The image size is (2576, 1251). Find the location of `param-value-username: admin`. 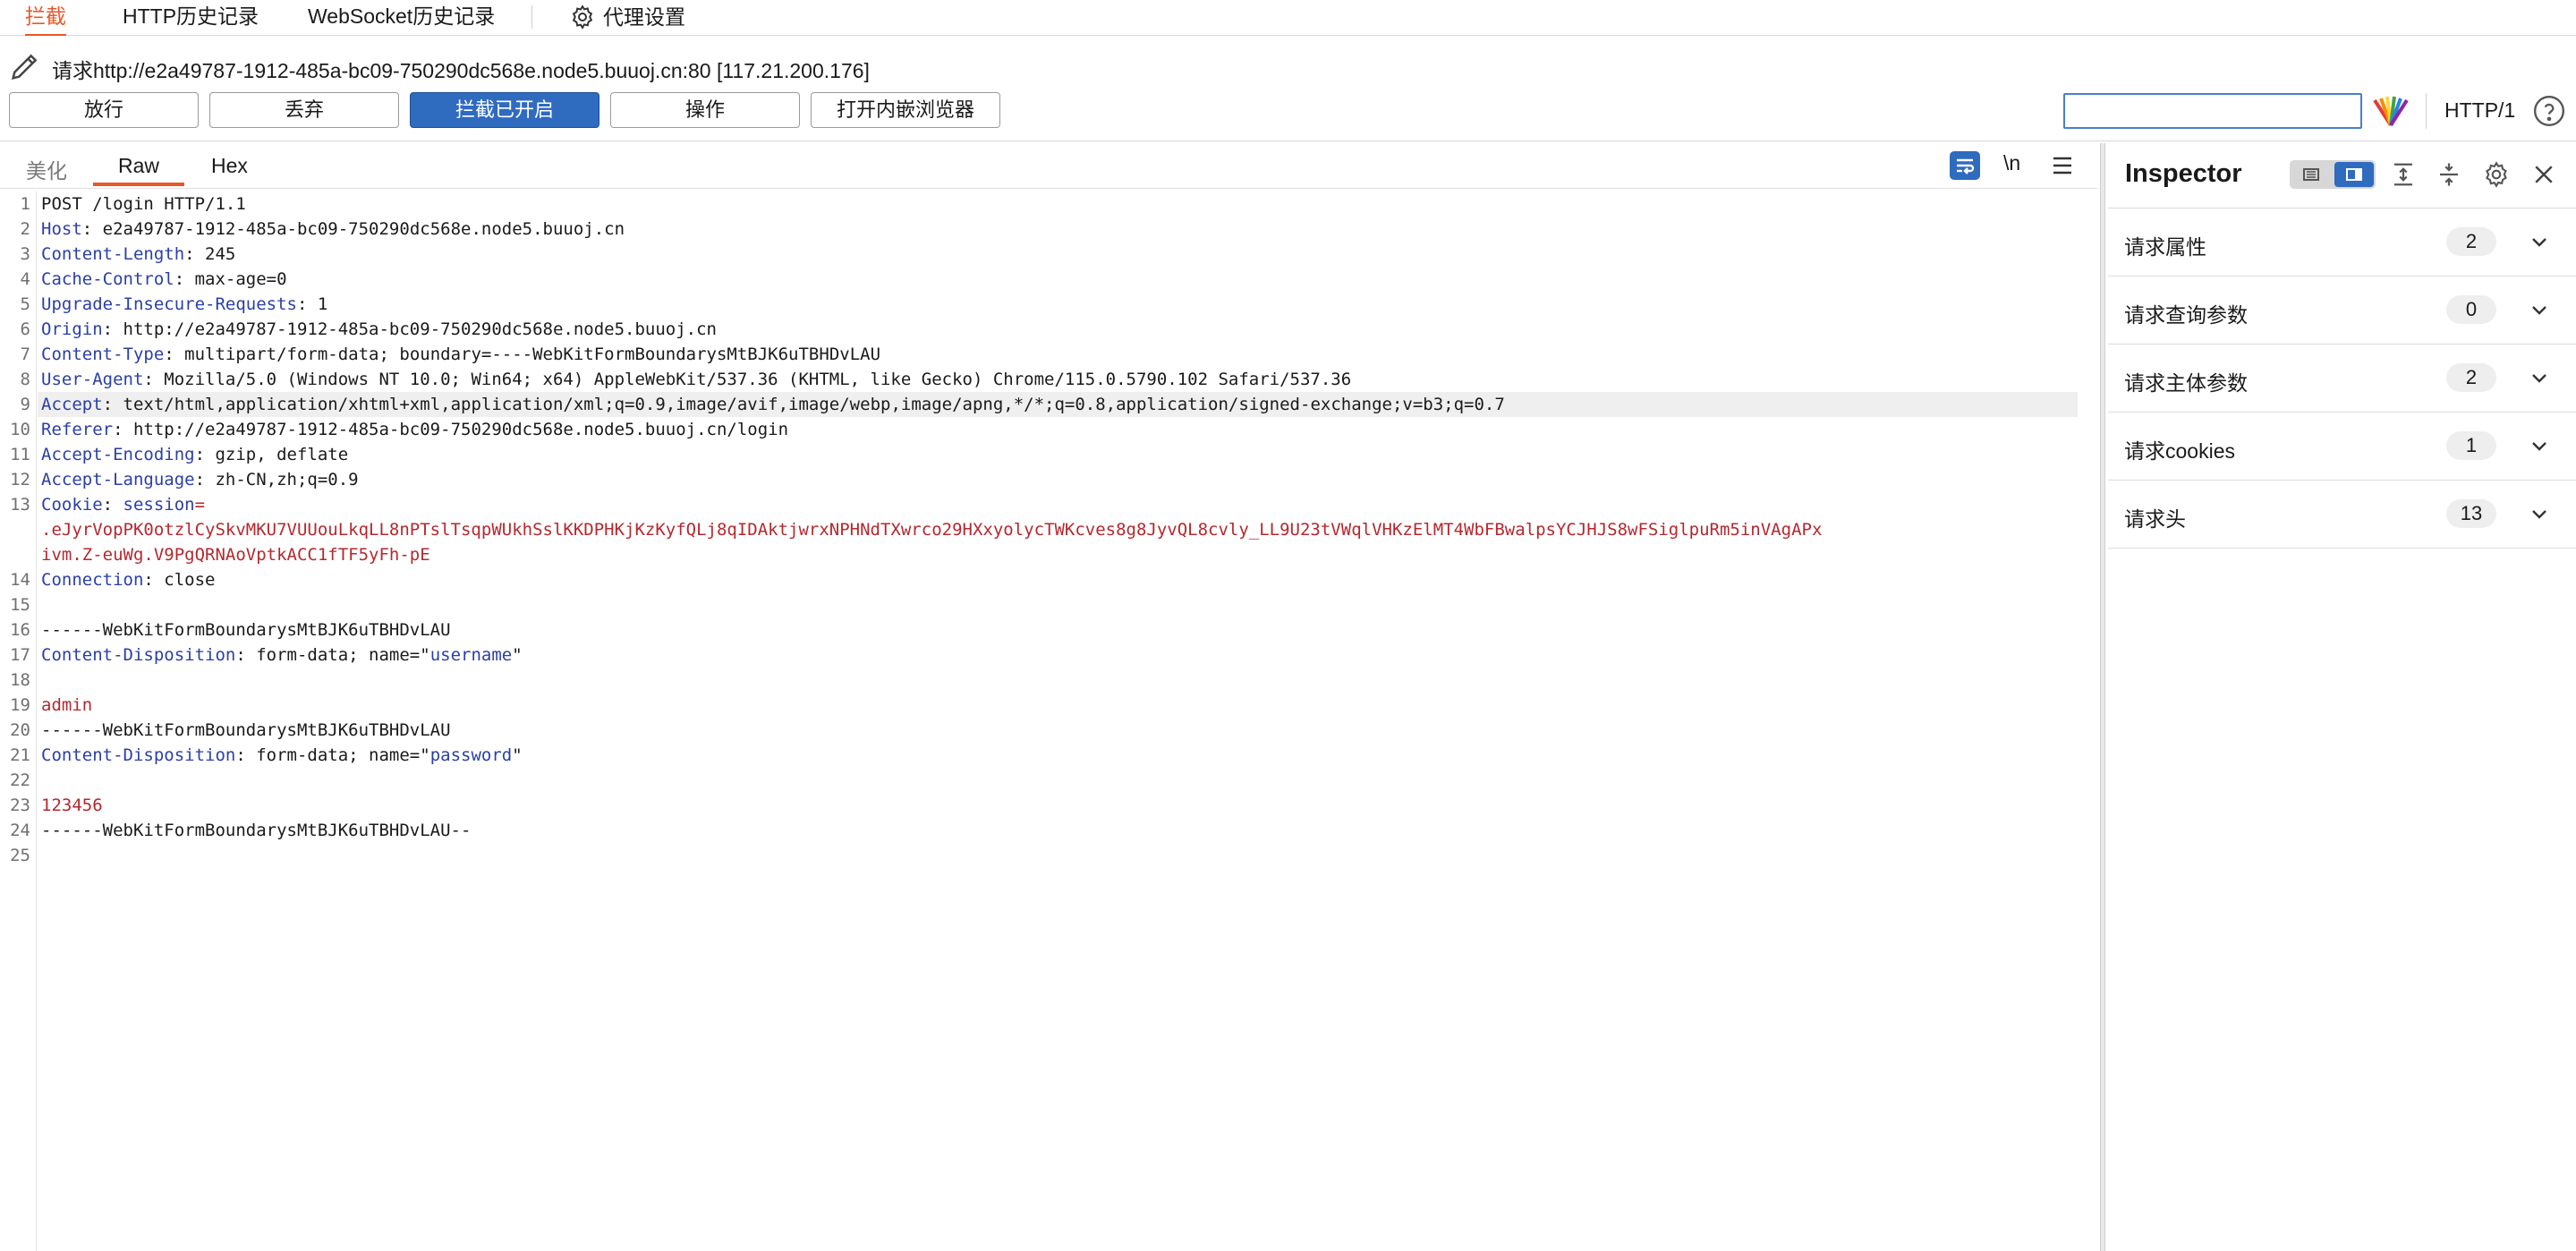

param-value-username: admin is located at coordinates (67, 705).